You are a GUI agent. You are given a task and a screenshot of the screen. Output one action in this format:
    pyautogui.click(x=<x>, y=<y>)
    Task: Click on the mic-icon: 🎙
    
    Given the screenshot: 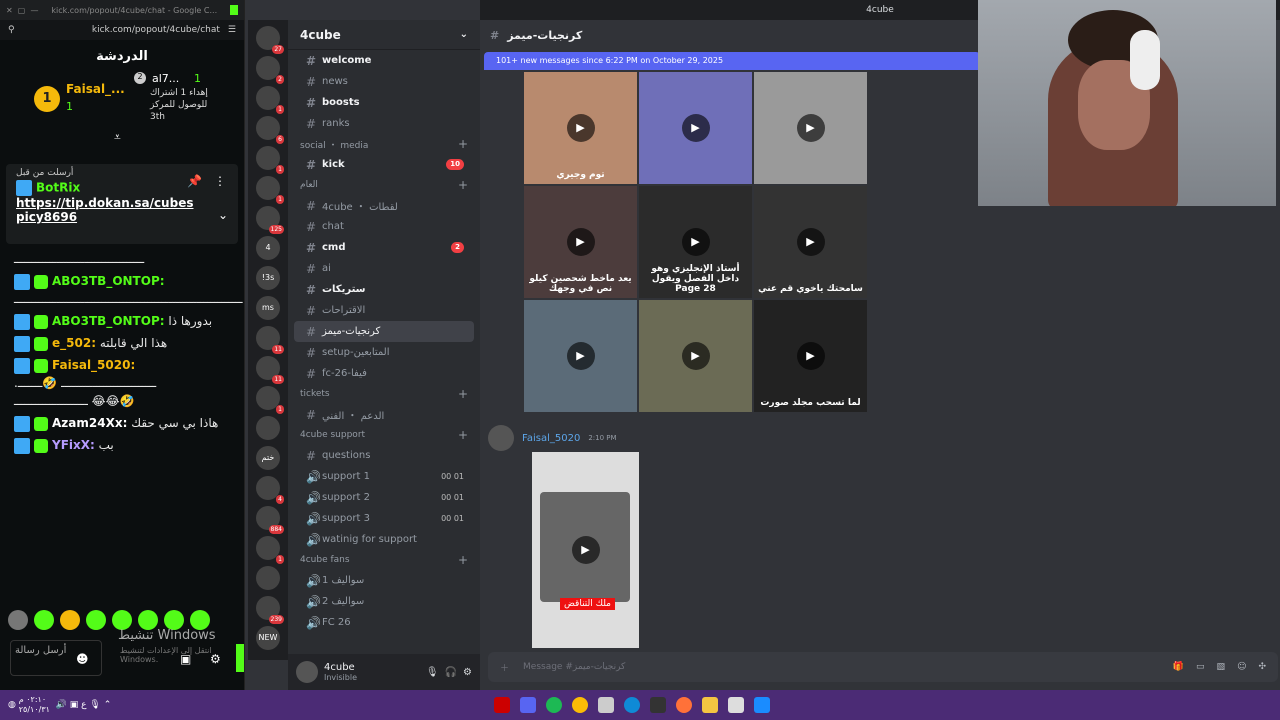 What is the action you would take?
    pyautogui.click(x=94, y=705)
    